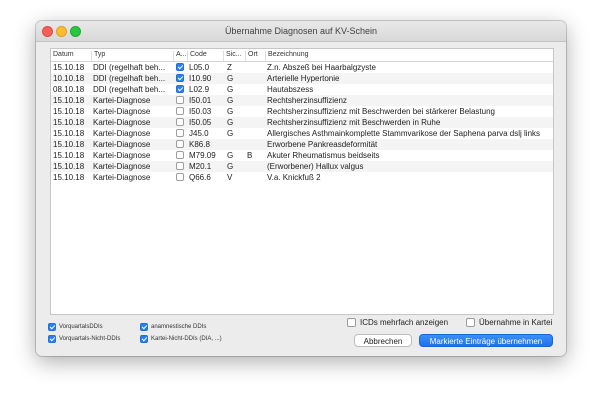  I want to click on column-header-datum: Datum, so click(71, 56).